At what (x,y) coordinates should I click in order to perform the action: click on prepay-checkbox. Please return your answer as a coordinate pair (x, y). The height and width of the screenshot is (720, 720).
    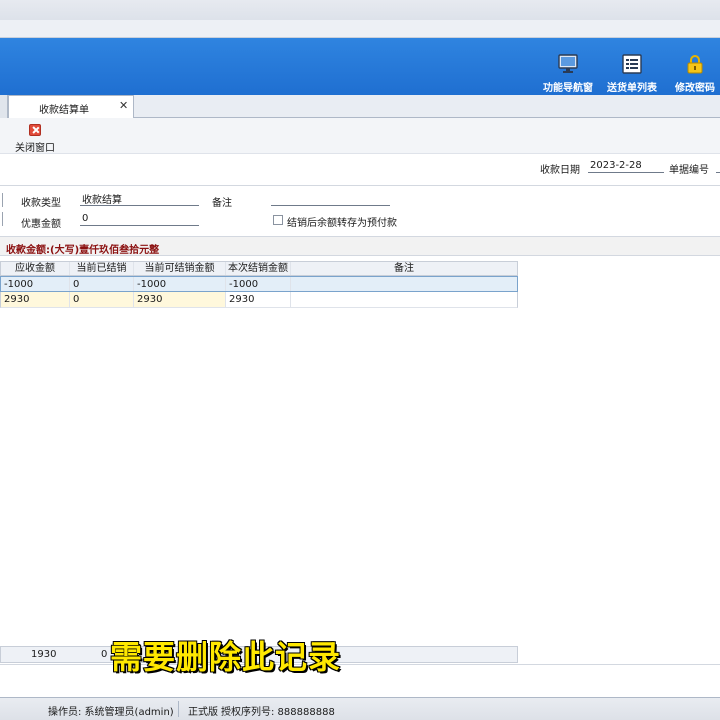
    Looking at the image, I should click on (278, 220).